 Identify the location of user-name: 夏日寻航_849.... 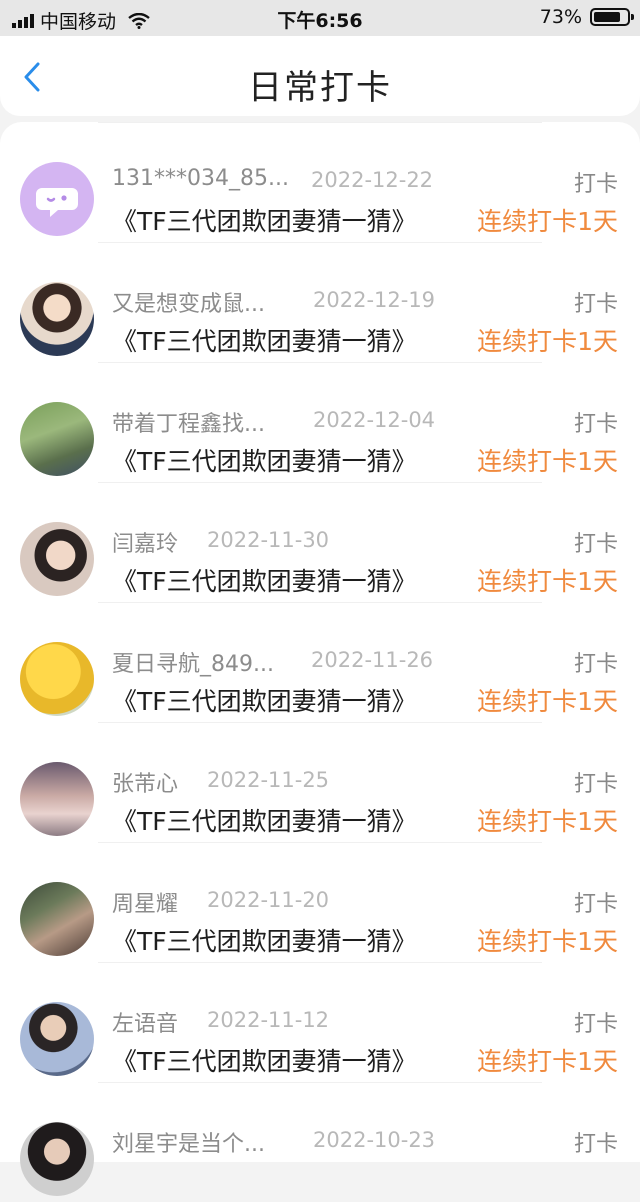
(193, 664).